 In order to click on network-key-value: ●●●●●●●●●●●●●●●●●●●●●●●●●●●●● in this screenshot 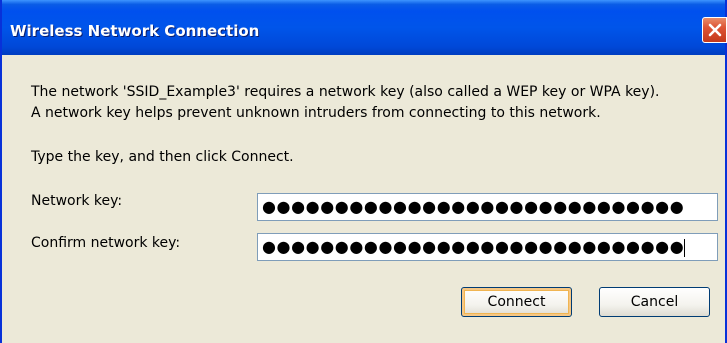, I will do `click(473, 206)`.